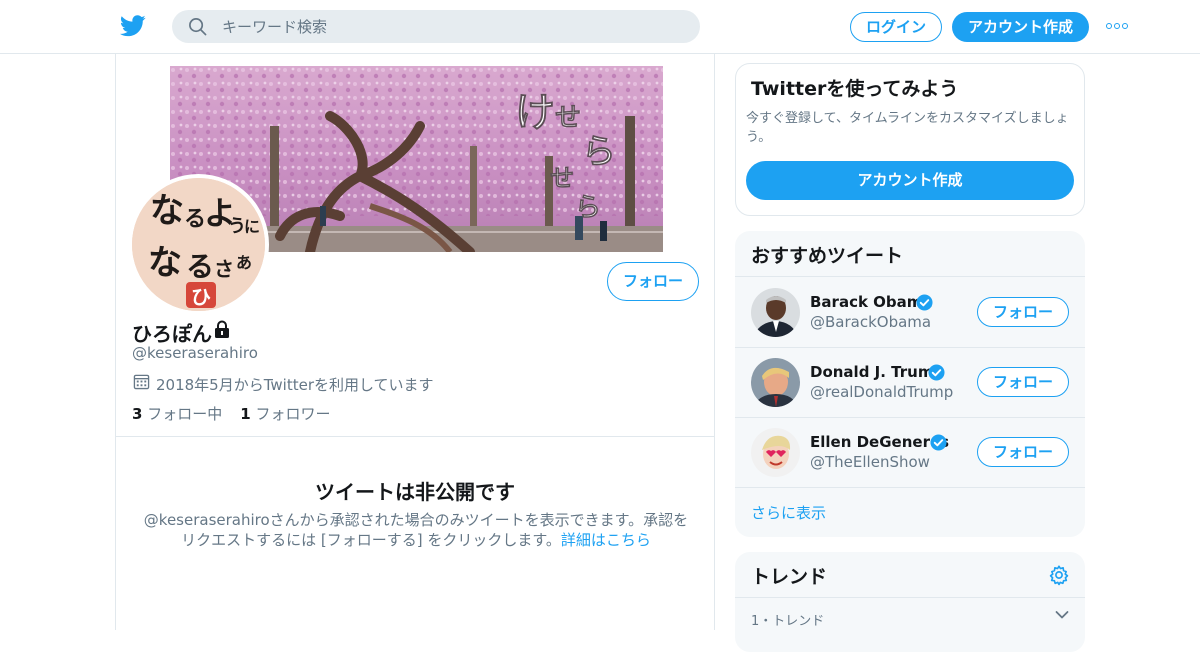 The width and height of the screenshot is (1200, 652). What do you see at coordinates (827, 256) in the screenshot?
I see `recommended-title: おすすめツイート` at bounding box center [827, 256].